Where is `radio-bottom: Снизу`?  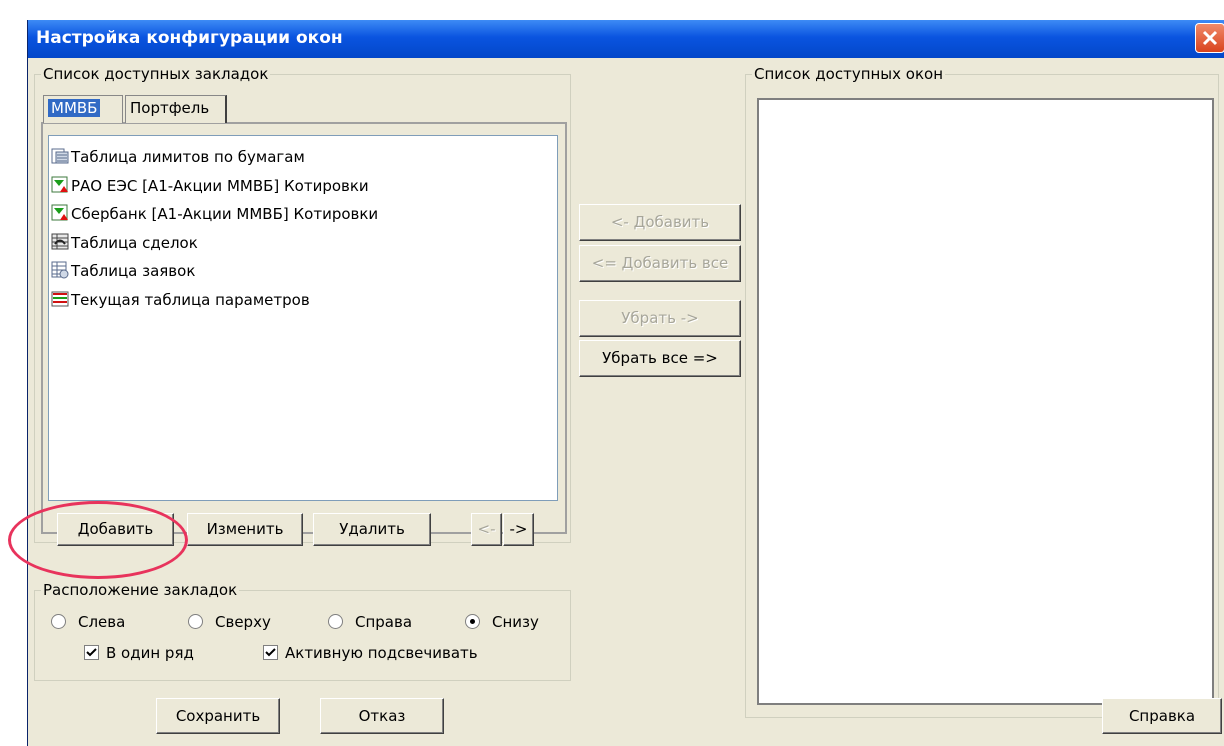 radio-bottom: Снизу is located at coordinates (502, 622).